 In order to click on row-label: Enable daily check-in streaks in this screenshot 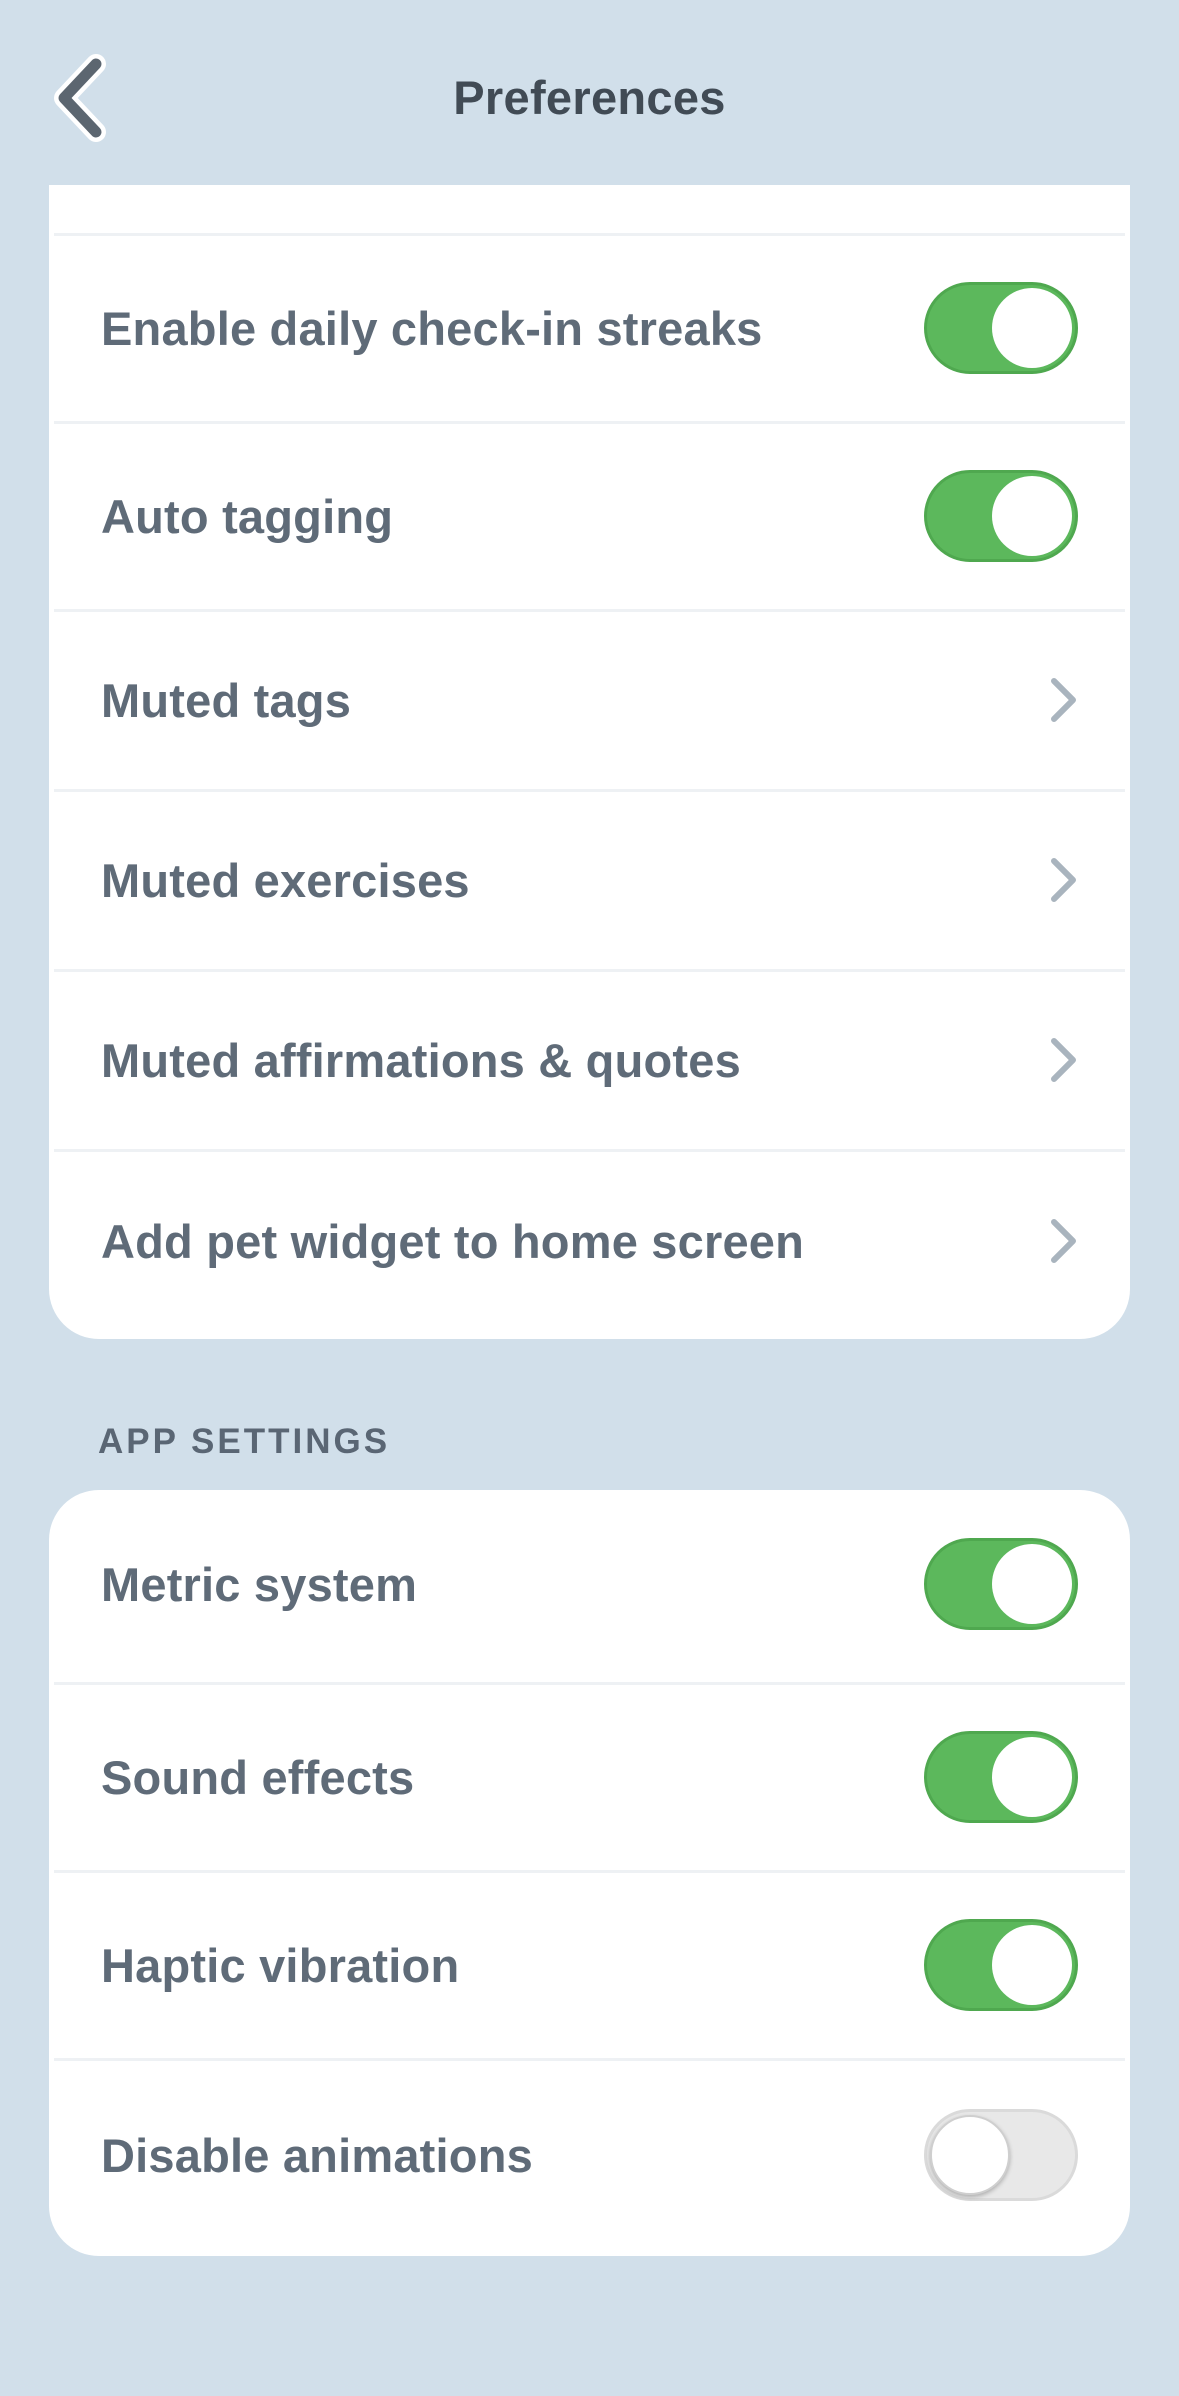, I will do `click(432, 328)`.